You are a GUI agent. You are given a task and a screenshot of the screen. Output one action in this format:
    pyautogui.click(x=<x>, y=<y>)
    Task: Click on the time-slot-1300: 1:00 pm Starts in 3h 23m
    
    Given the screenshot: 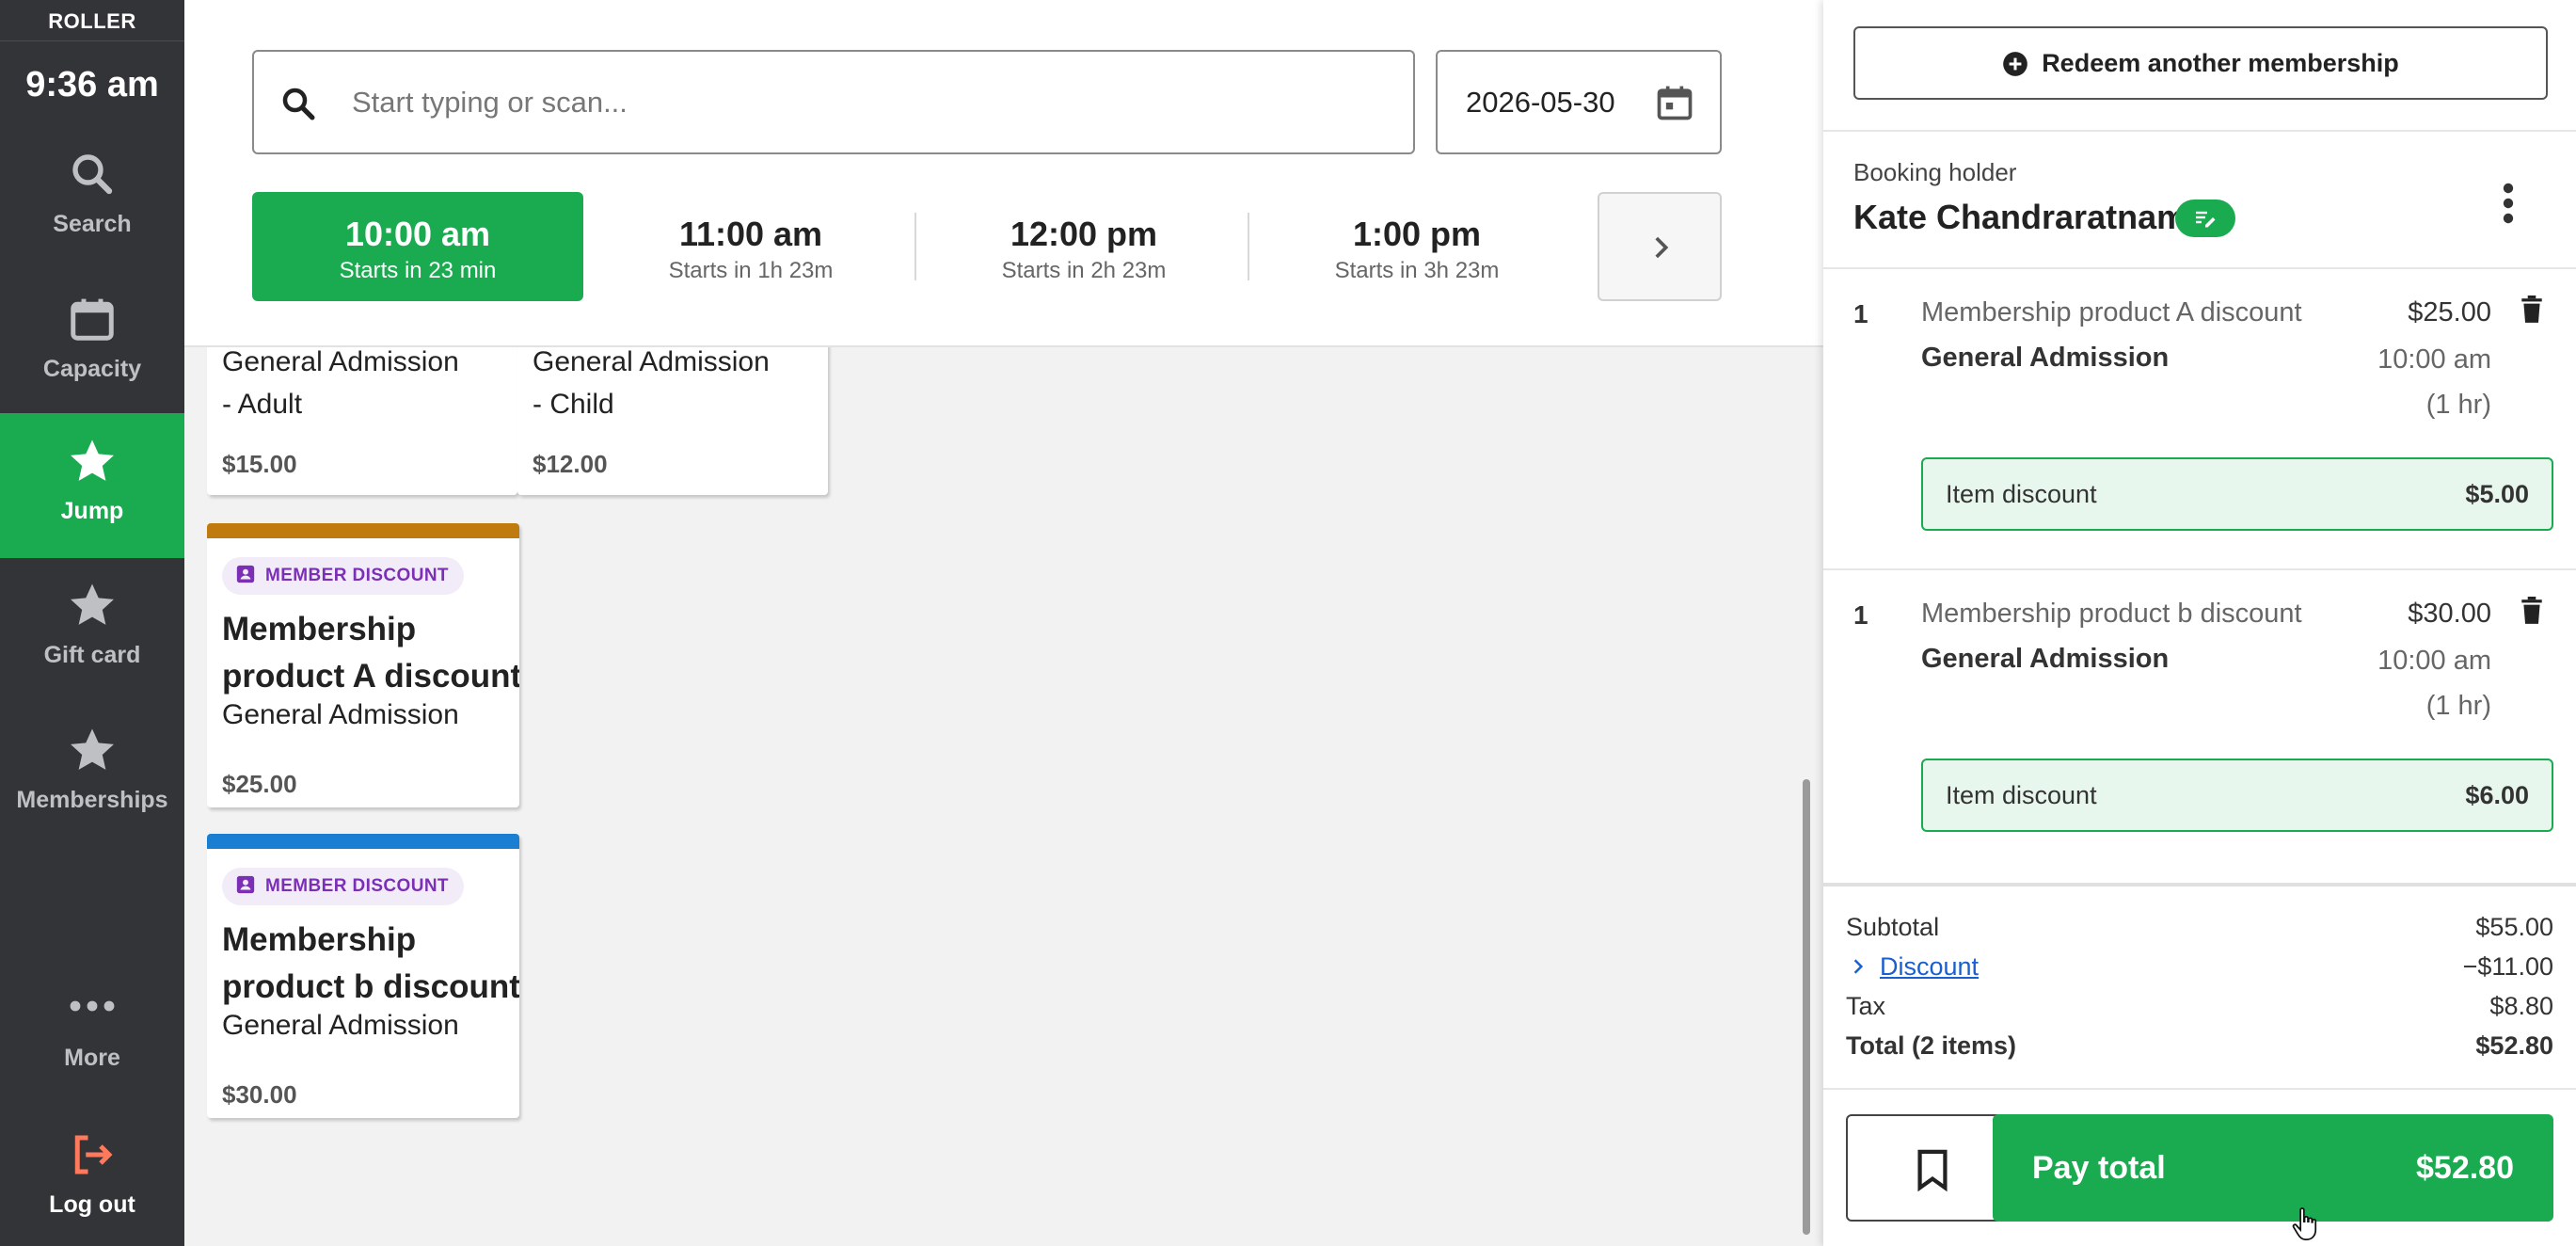 What is the action you would take?
    pyautogui.click(x=1416, y=247)
    